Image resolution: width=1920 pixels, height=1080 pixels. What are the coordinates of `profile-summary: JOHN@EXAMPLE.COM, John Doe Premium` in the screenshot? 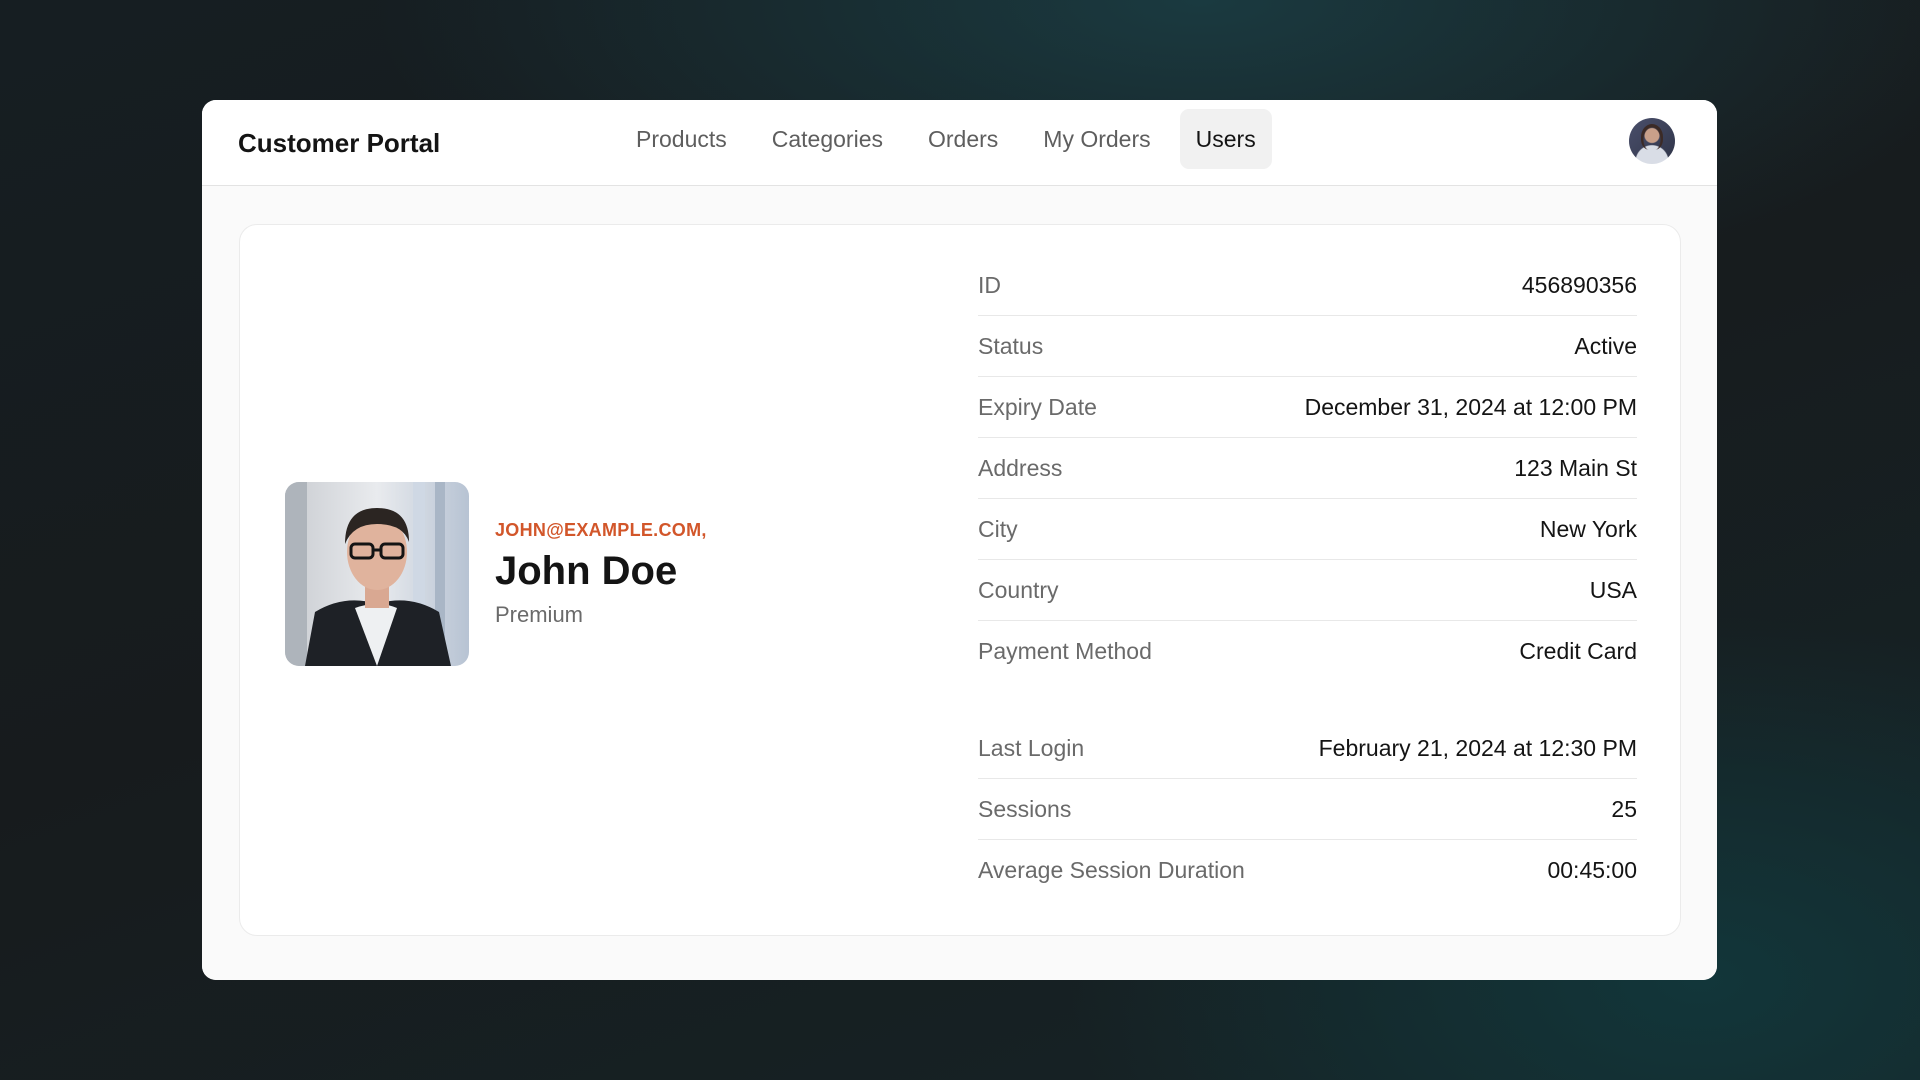 It's located at (496, 574).